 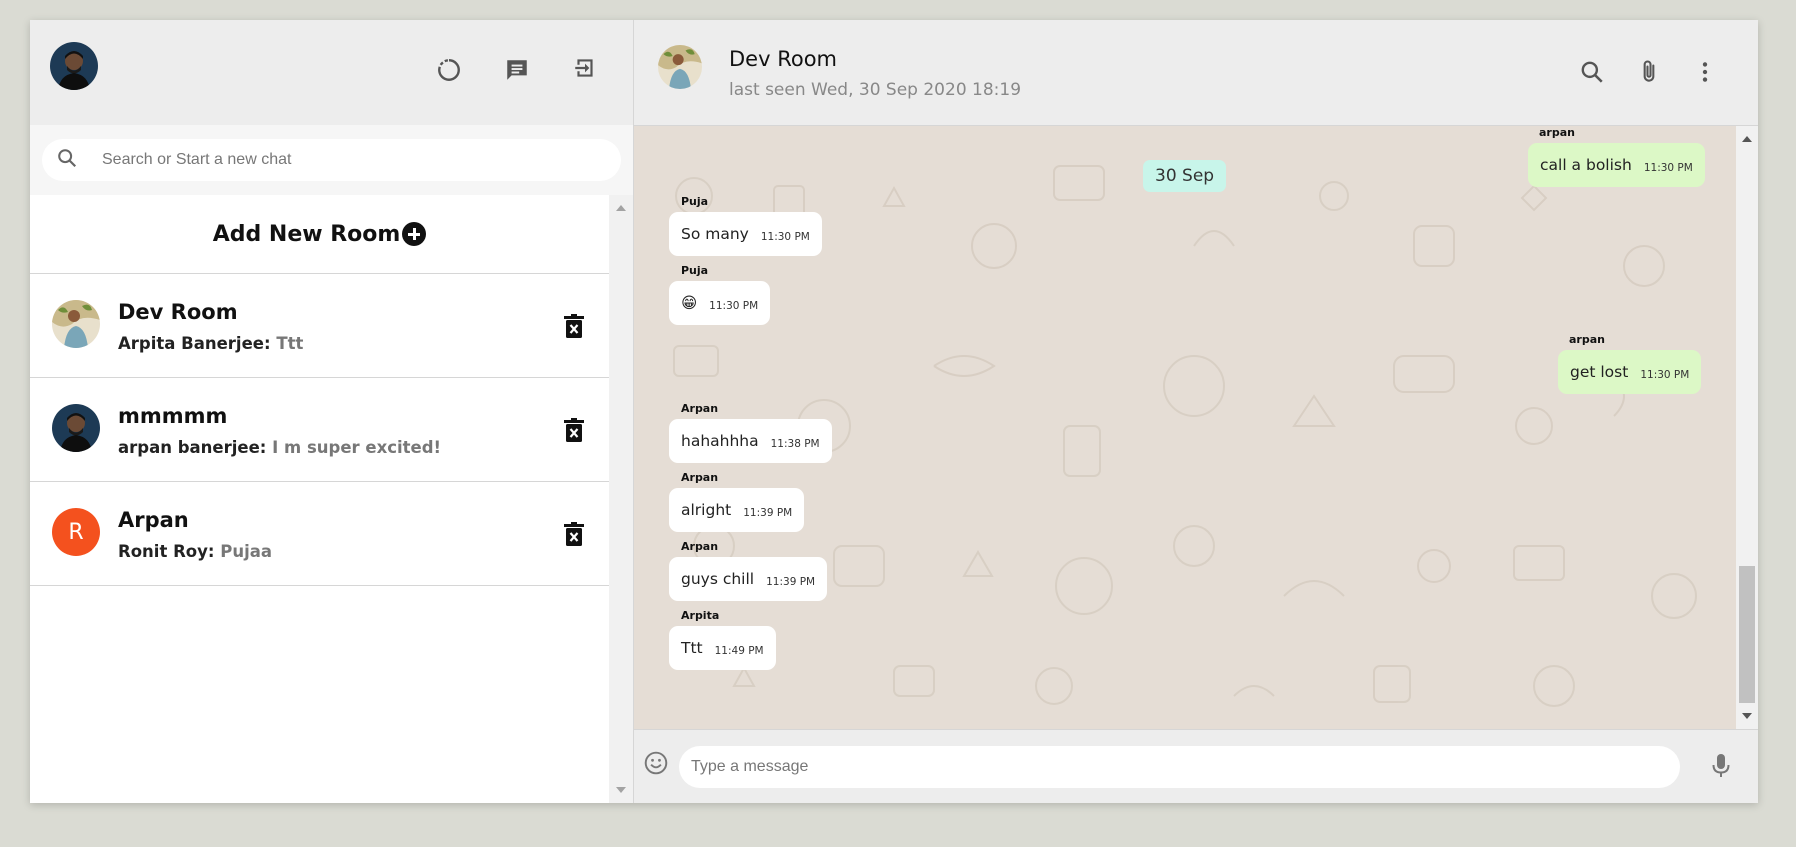 What do you see at coordinates (357, 447) in the screenshot?
I see `last-message-text: I m super excited!` at bounding box center [357, 447].